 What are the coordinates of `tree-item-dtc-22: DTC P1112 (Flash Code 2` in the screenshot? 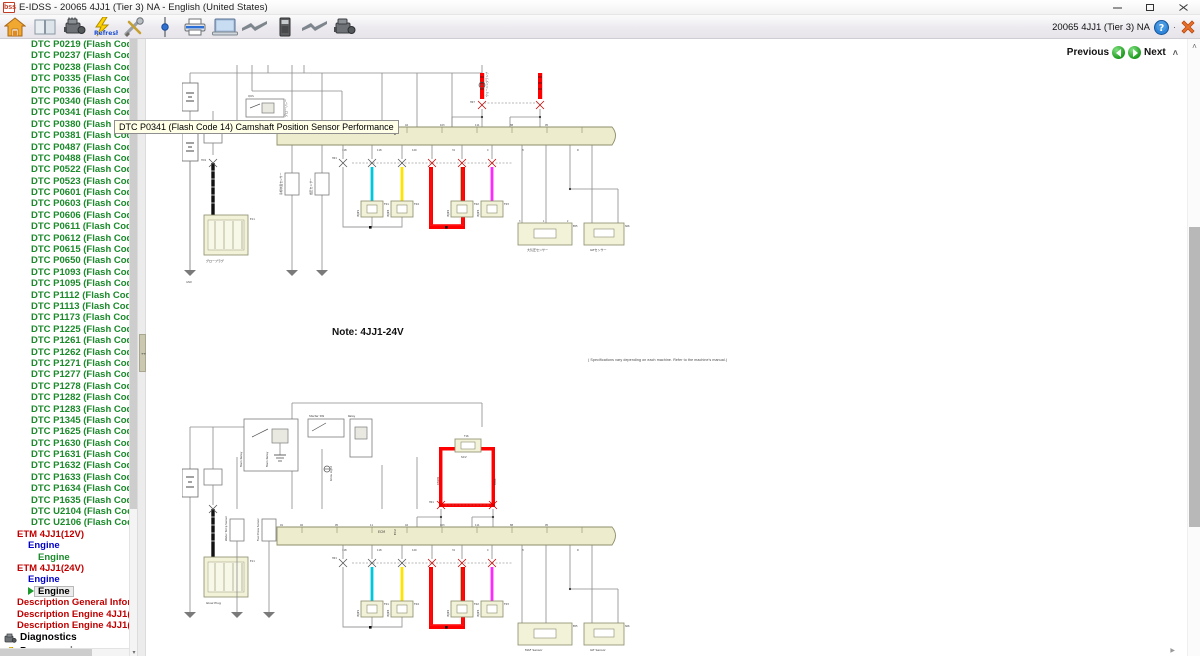 It's located at (68, 295).